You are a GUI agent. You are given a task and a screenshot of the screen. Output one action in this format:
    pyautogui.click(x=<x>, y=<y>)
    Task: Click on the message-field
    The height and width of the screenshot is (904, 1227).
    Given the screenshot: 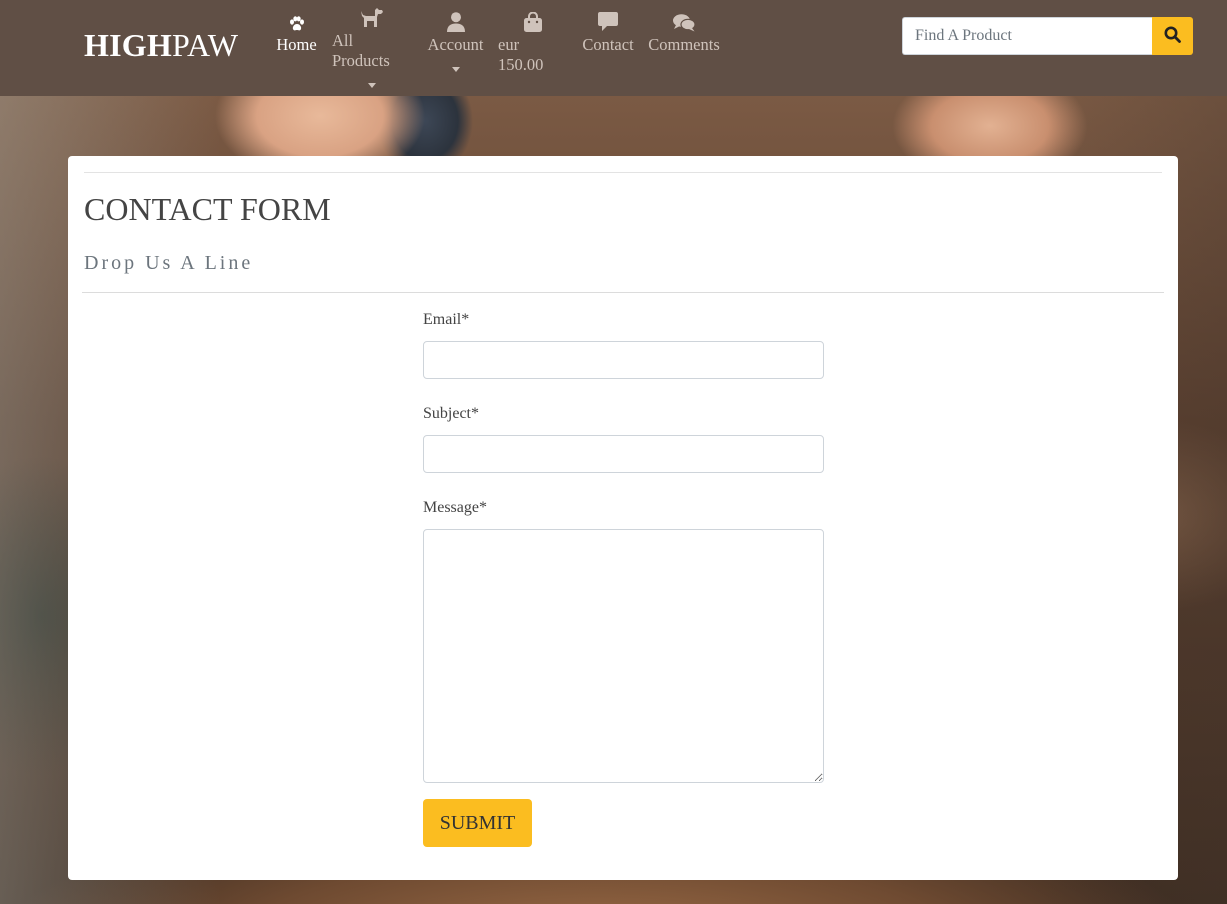 What is the action you would take?
    pyautogui.click(x=623, y=656)
    